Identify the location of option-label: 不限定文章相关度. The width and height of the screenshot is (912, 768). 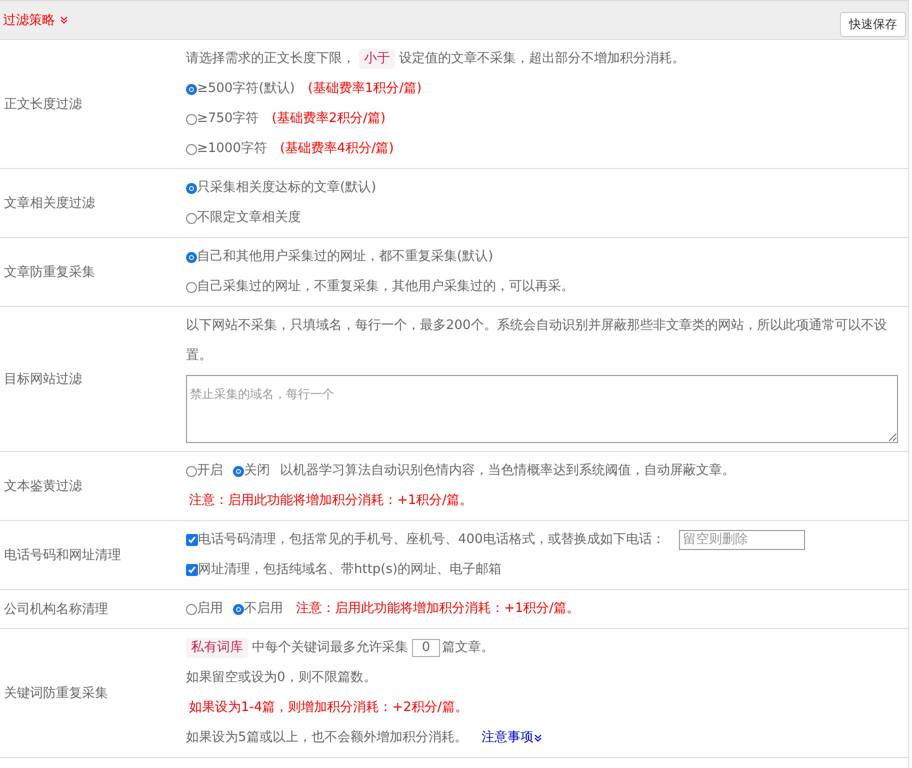
(249, 218).